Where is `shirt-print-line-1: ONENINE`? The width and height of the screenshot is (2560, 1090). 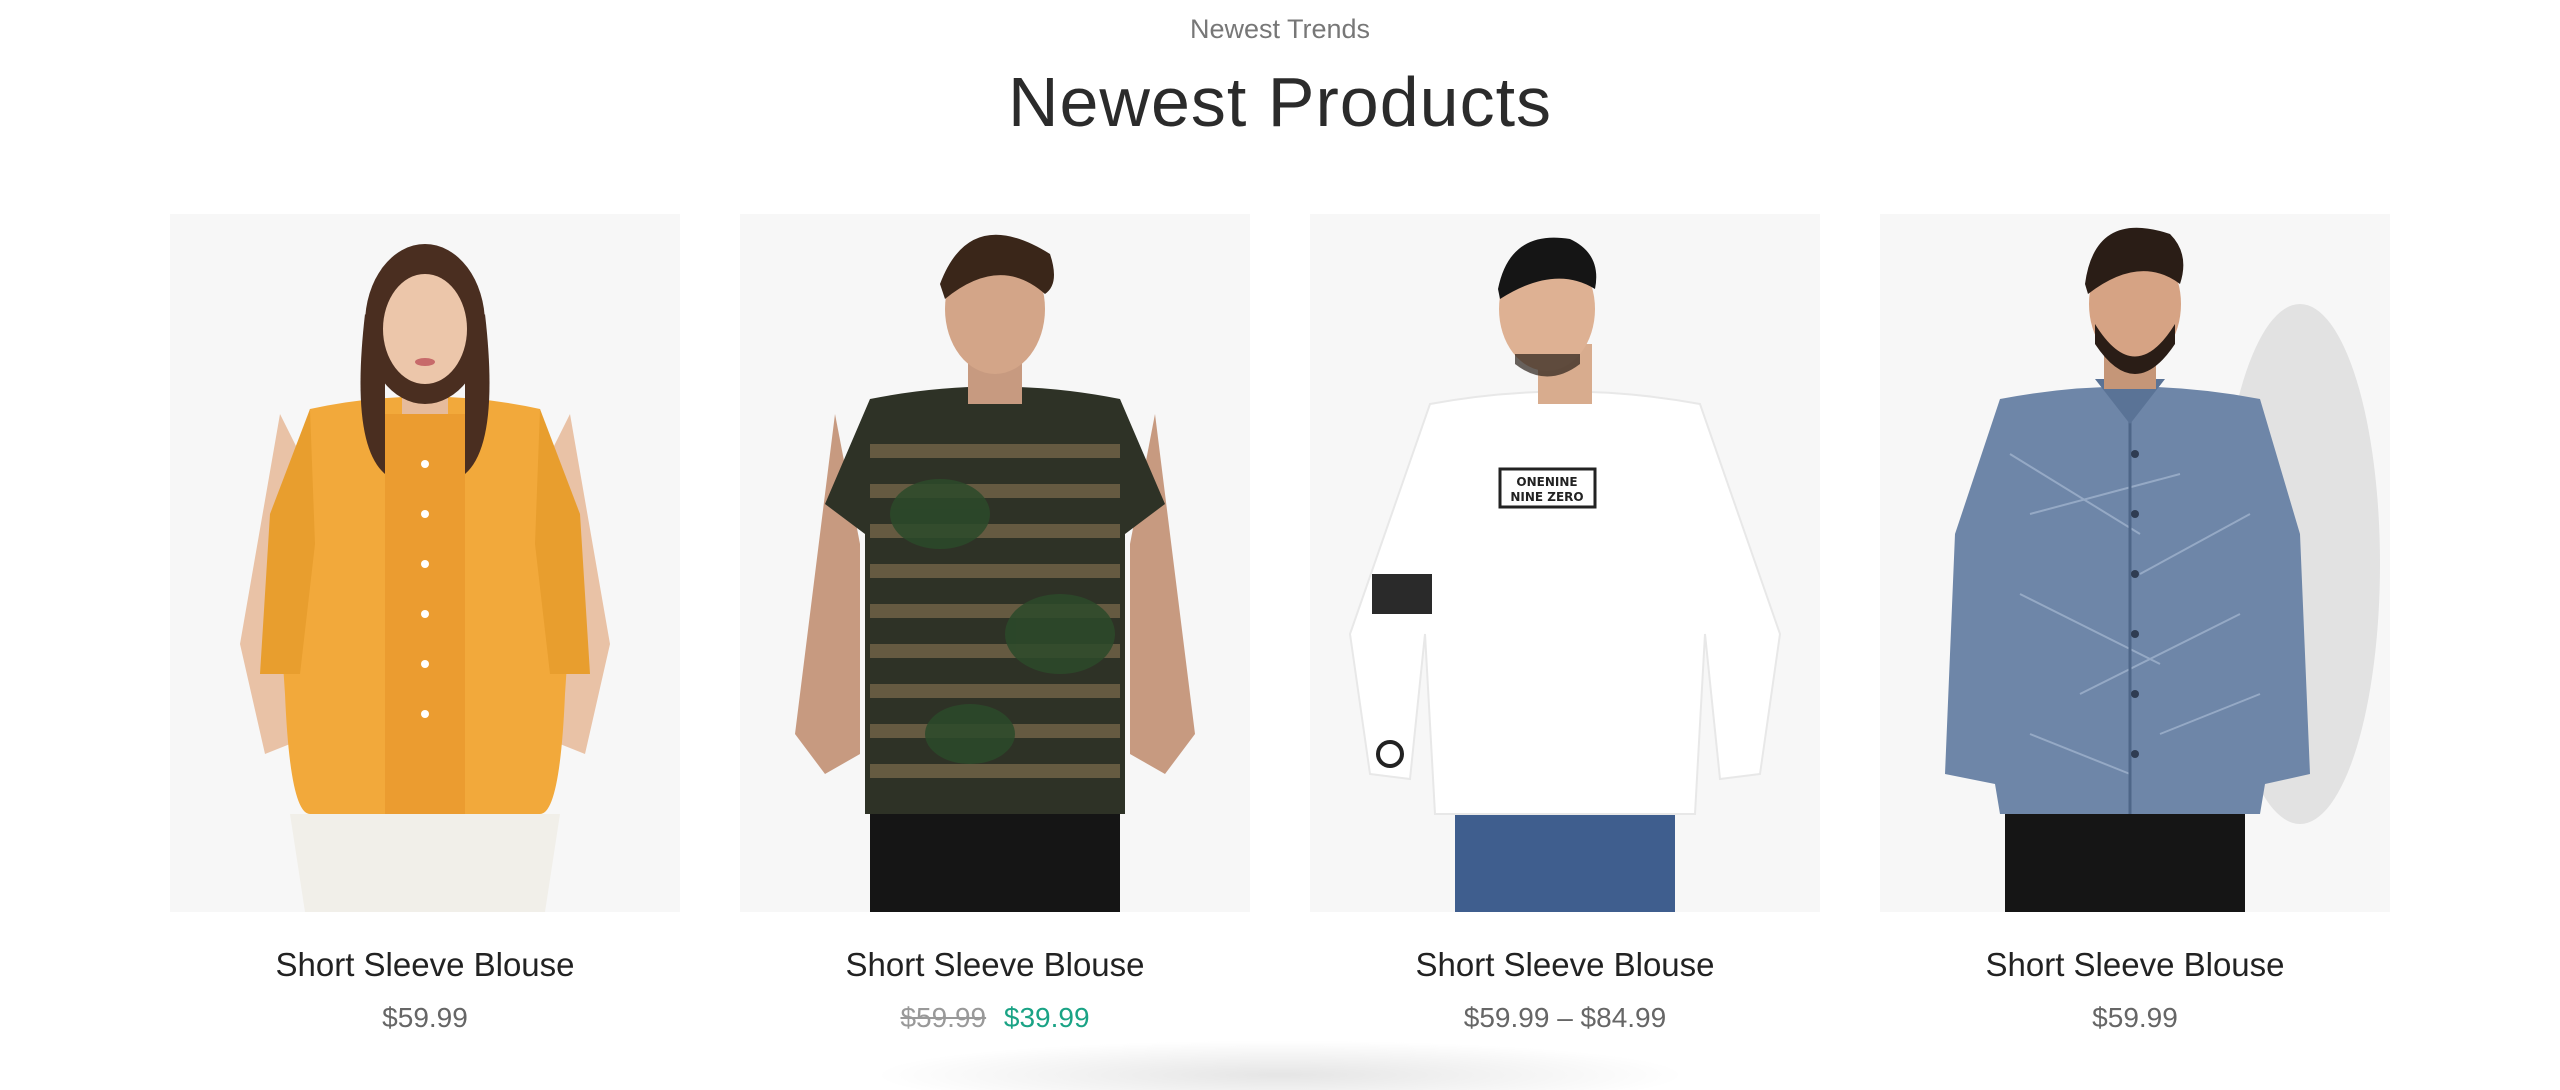
shirt-print-line-1: ONENINE is located at coordinates (1546, 482).